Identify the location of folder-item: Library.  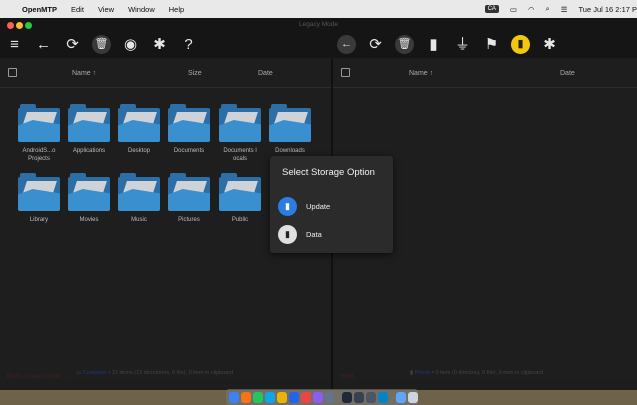
(39, 198).